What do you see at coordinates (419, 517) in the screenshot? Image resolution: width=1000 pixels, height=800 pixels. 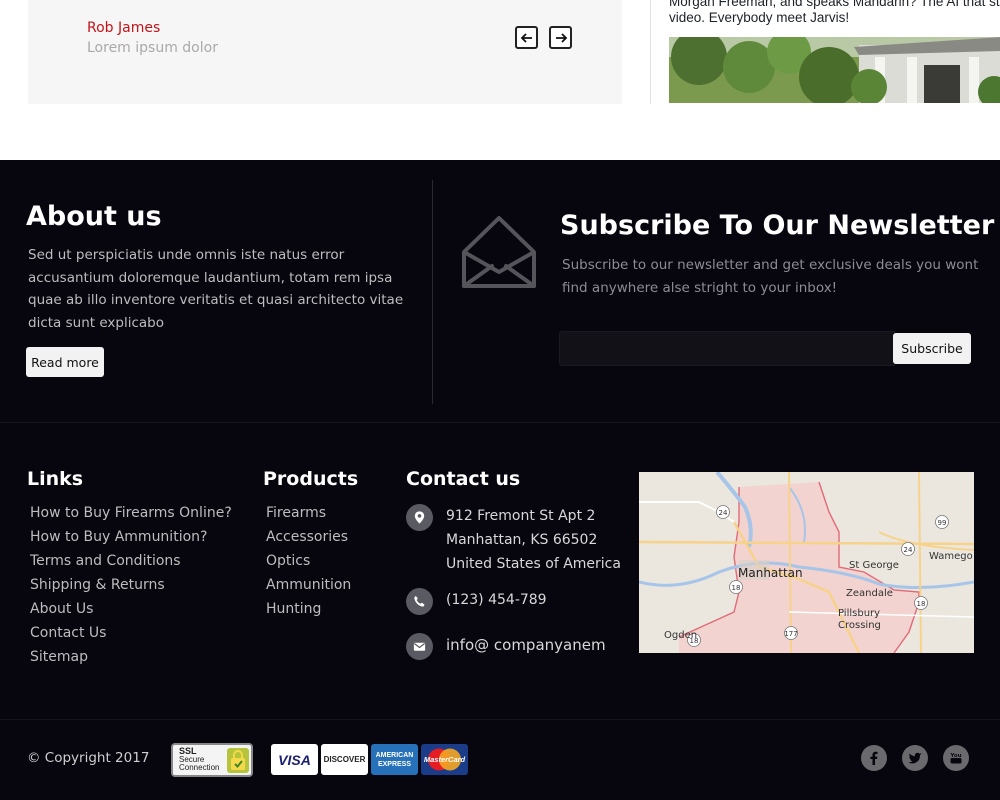 I see `map-pin-icon` at bounding box center [419, 517].